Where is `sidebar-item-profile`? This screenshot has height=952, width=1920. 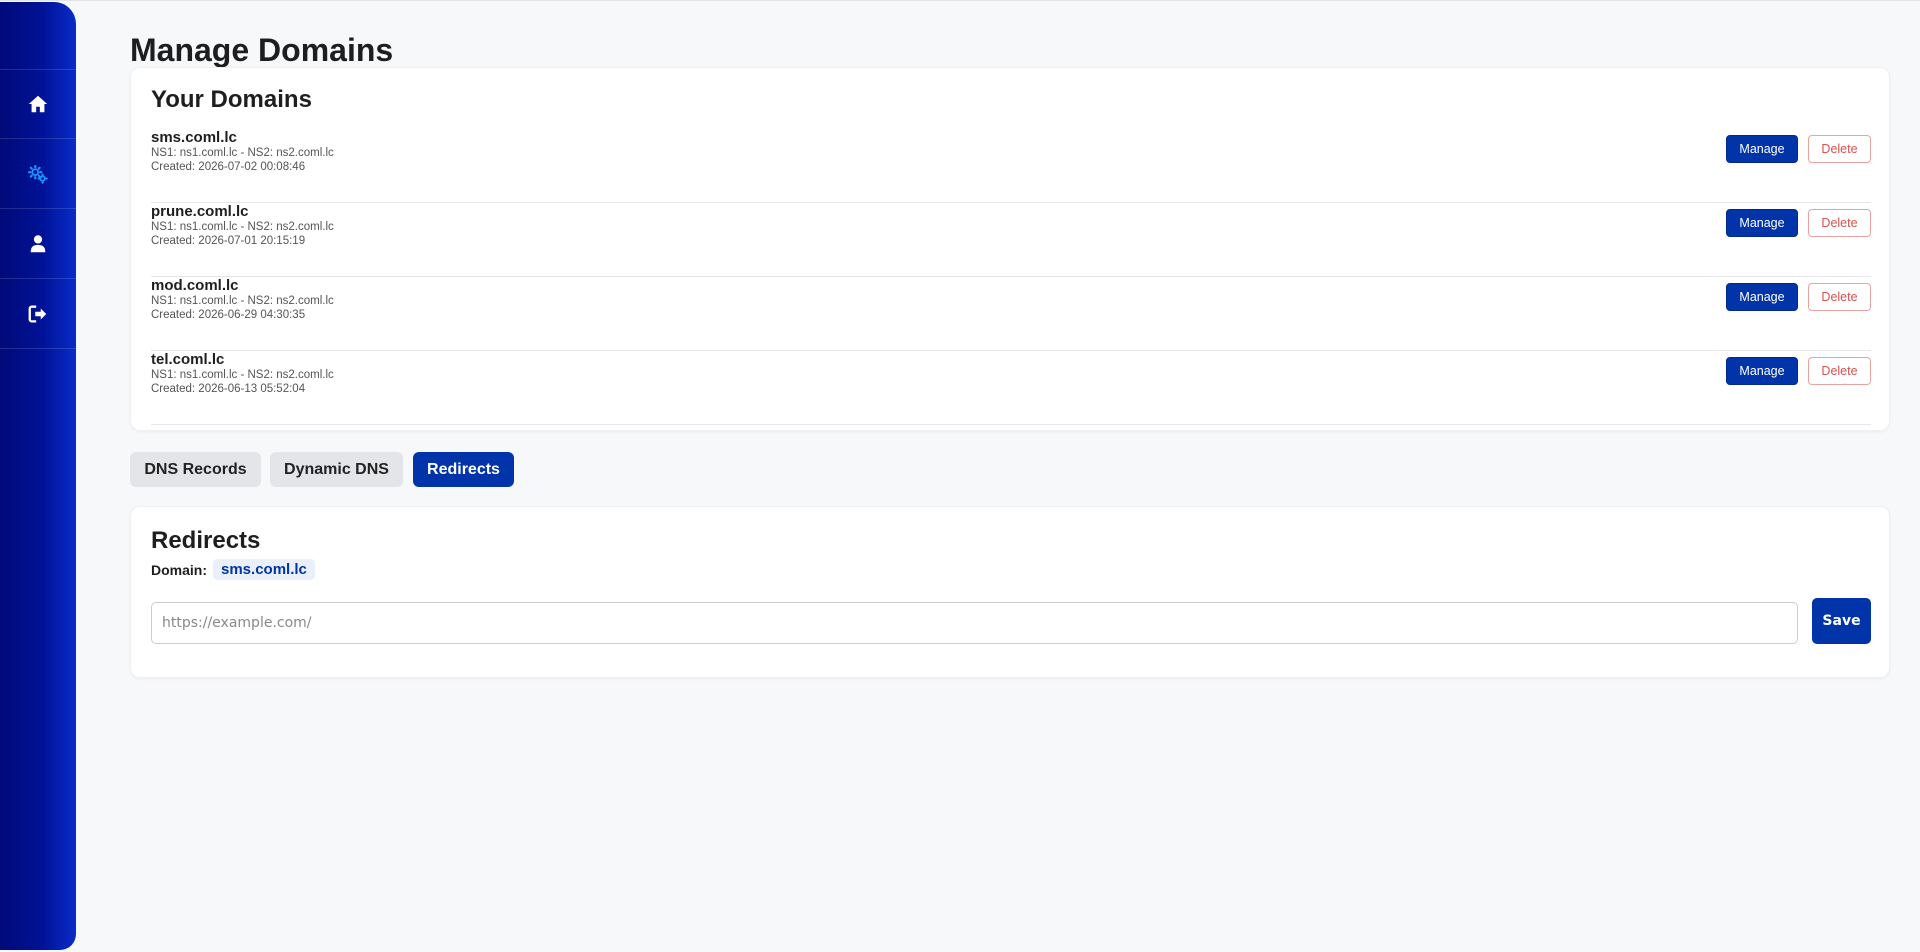
sidebar-item-profile is located at coordinates (38, 244).